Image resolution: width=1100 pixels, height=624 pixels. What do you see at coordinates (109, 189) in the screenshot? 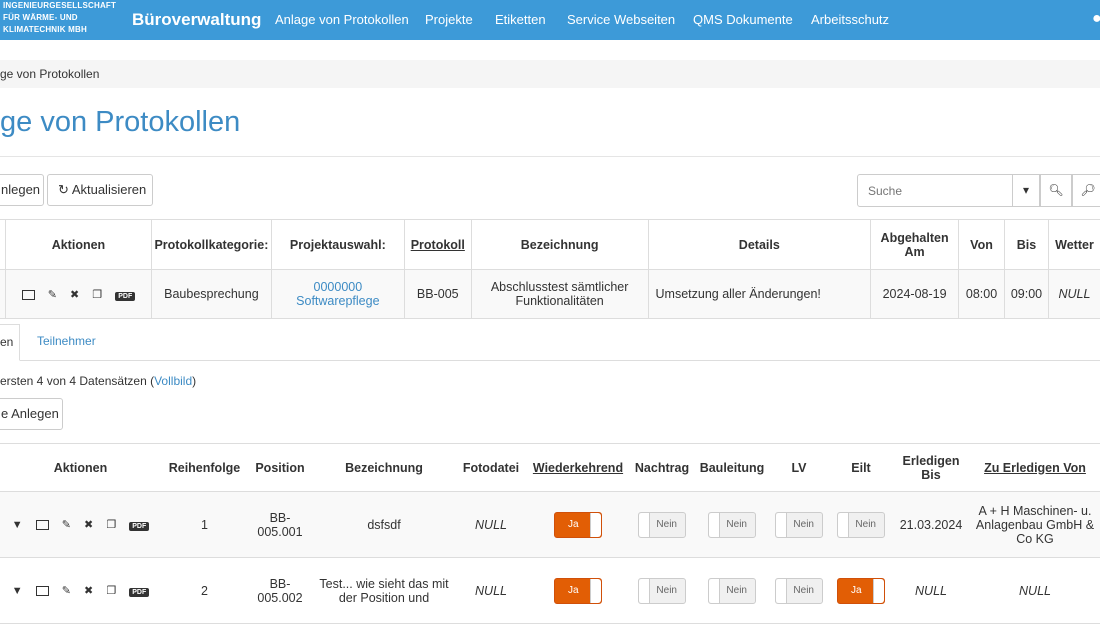
I see `aktualisieren-label: Aktualisieren` at bounding box center [109, 189].